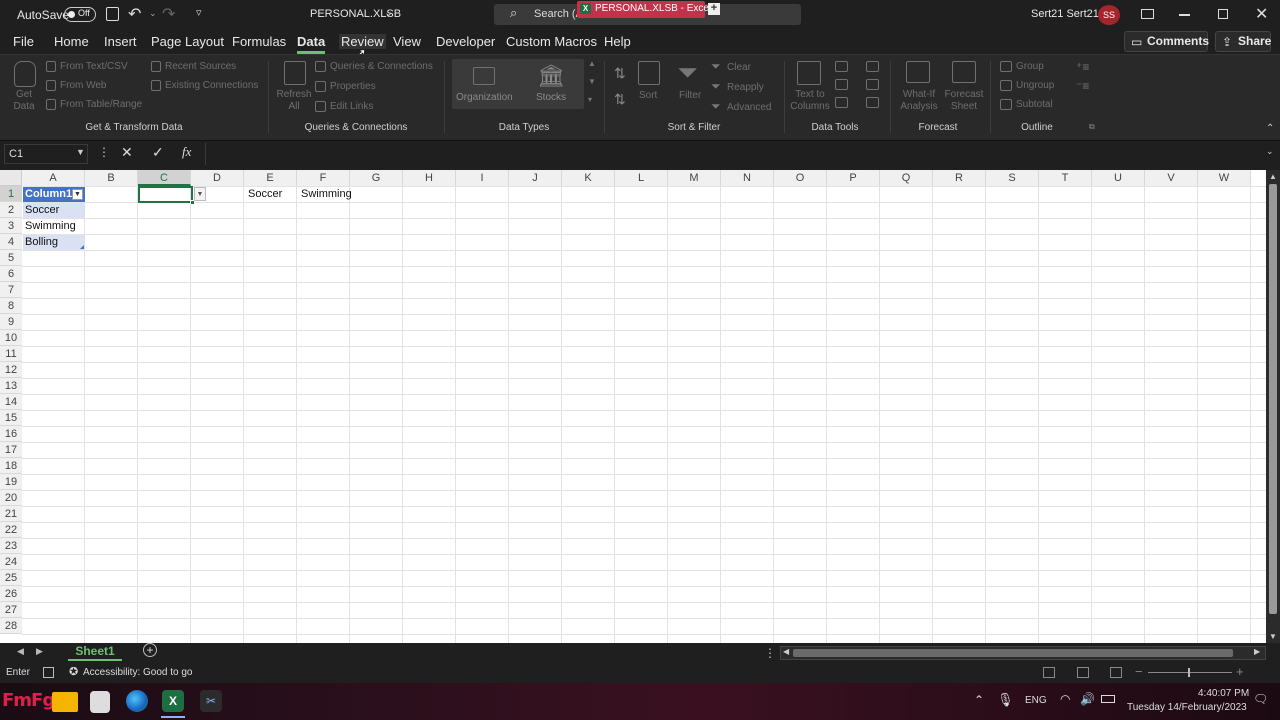 The width and height of the screenshot is (1280, 720). Describe the element at coordinates (94, 66) in the screenshot. I see `from-text-csv-button: From Text/CSV` at that location.